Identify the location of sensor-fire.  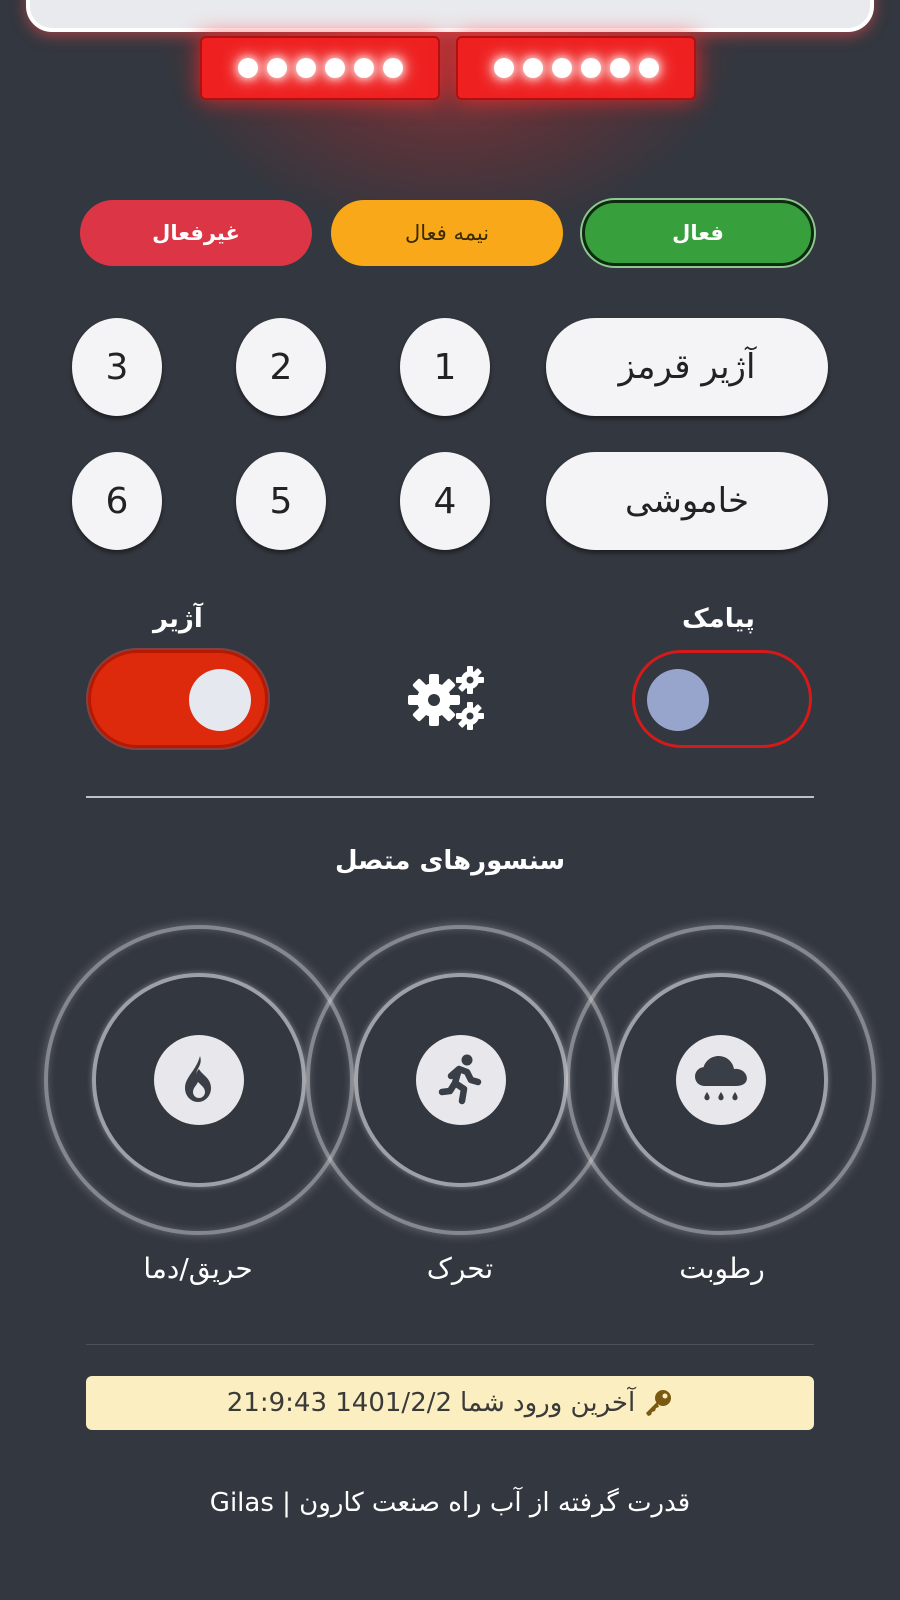
(199, 1080).